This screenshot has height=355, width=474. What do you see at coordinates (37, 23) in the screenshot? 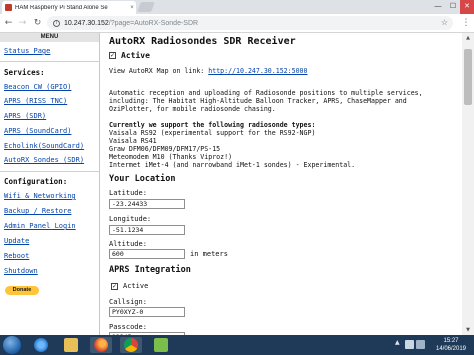
I see `reload-icon: ↻` at bounding box center [37, 23].